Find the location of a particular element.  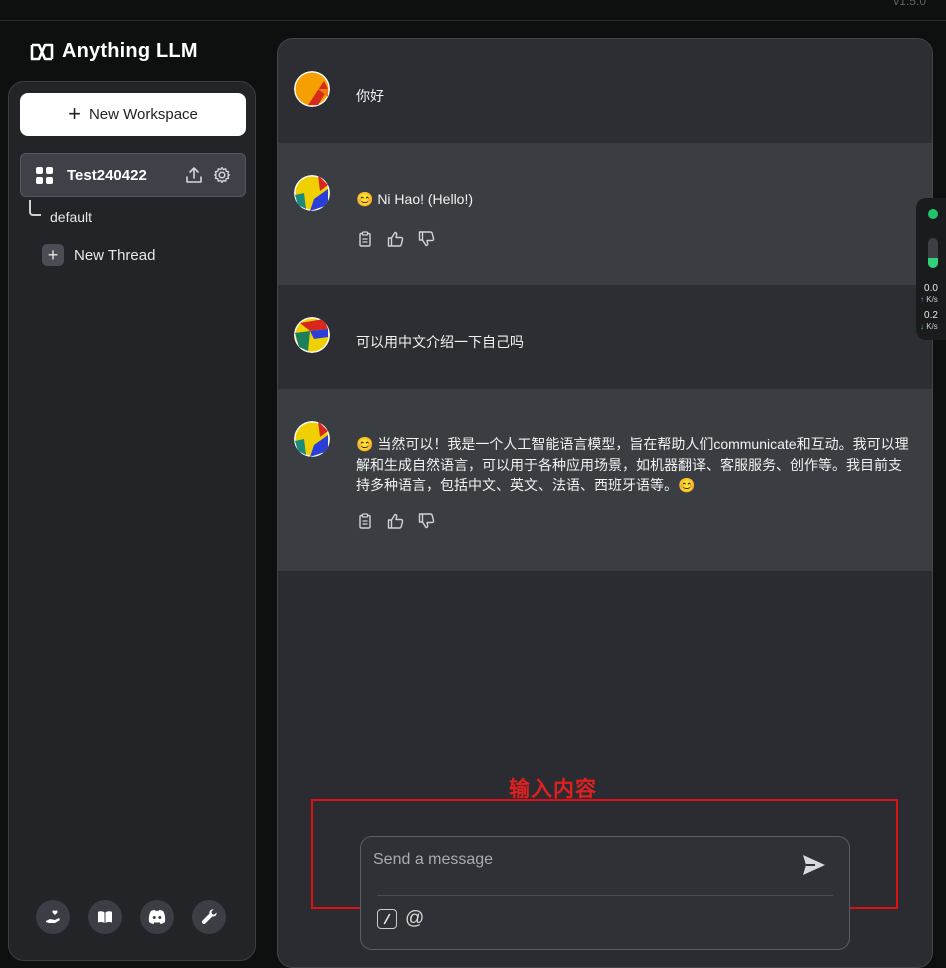

wrench-icon is located at coordinates (209, 916).